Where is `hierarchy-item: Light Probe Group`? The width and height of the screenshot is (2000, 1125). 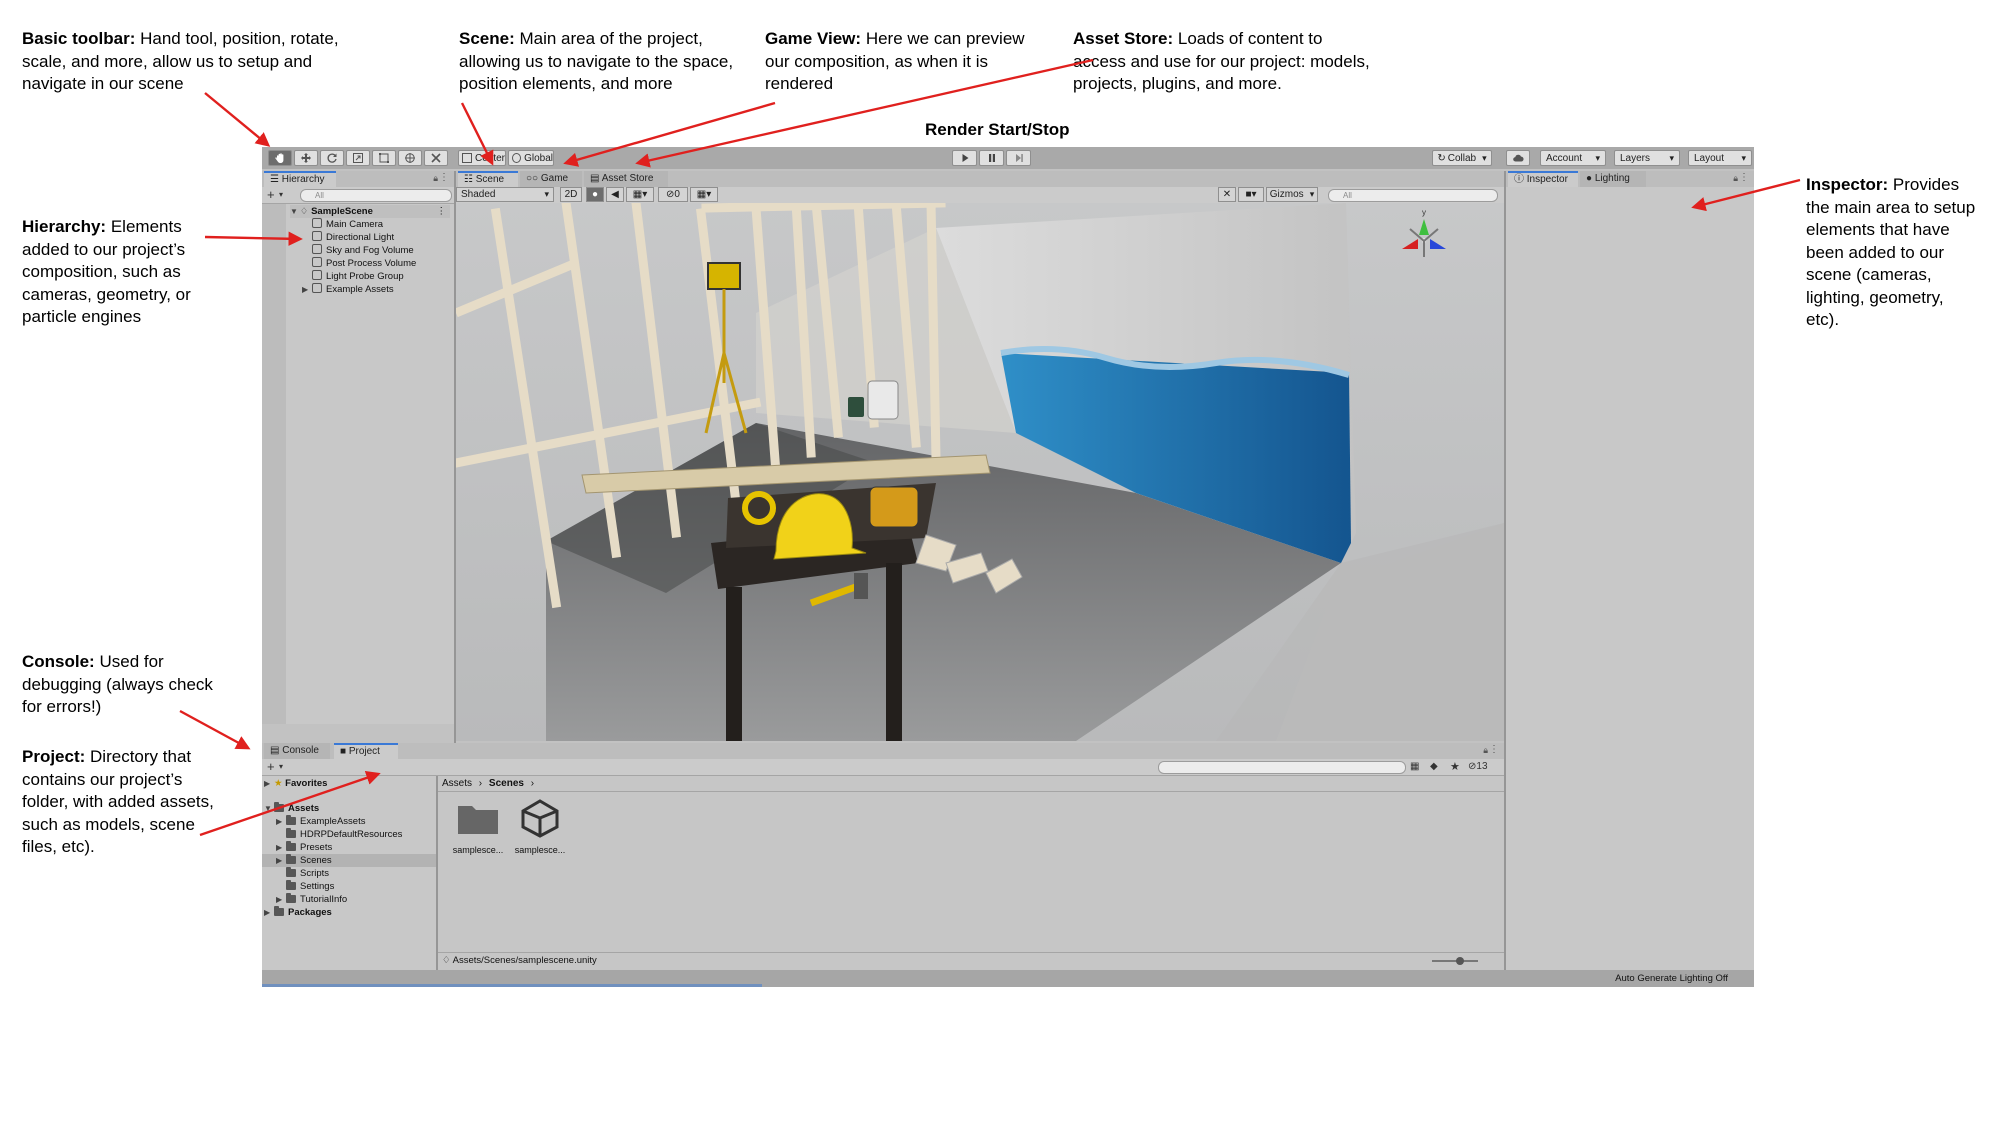 hierarchy-item: Light Probe Group is located at coordinates (358, 276).